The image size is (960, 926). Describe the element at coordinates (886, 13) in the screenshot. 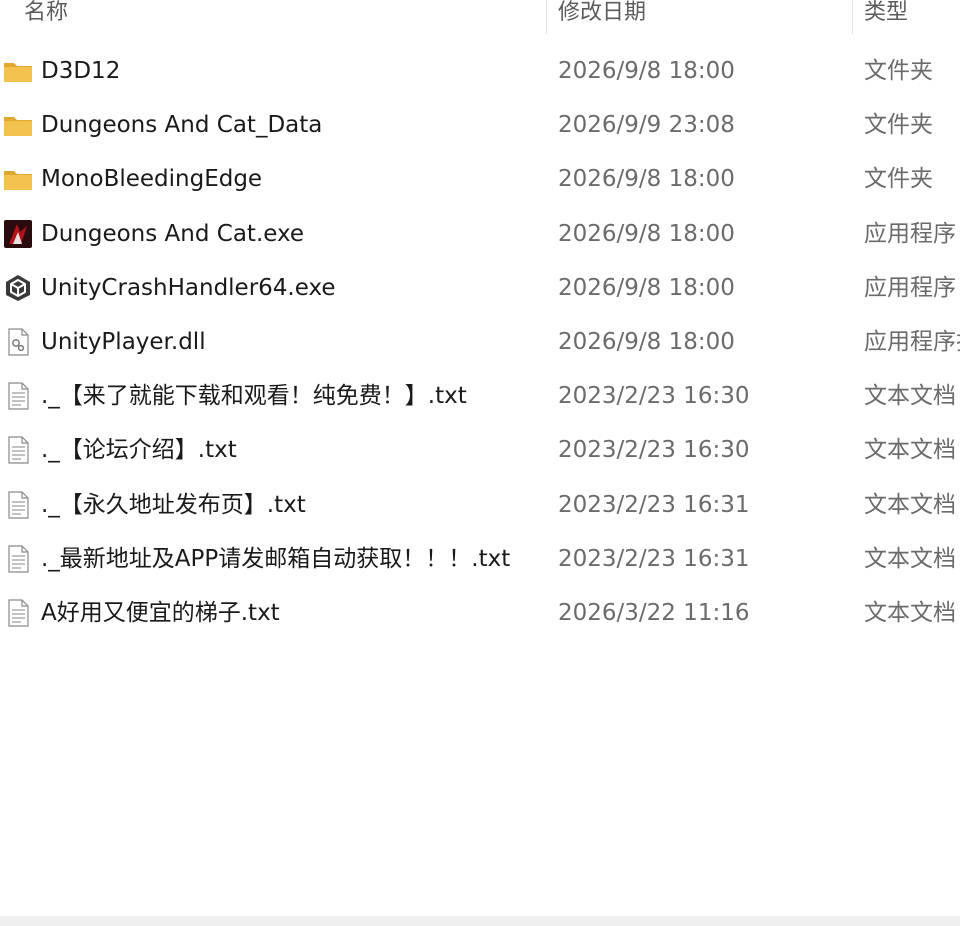

I see `column-header-type: 类型` at that location.